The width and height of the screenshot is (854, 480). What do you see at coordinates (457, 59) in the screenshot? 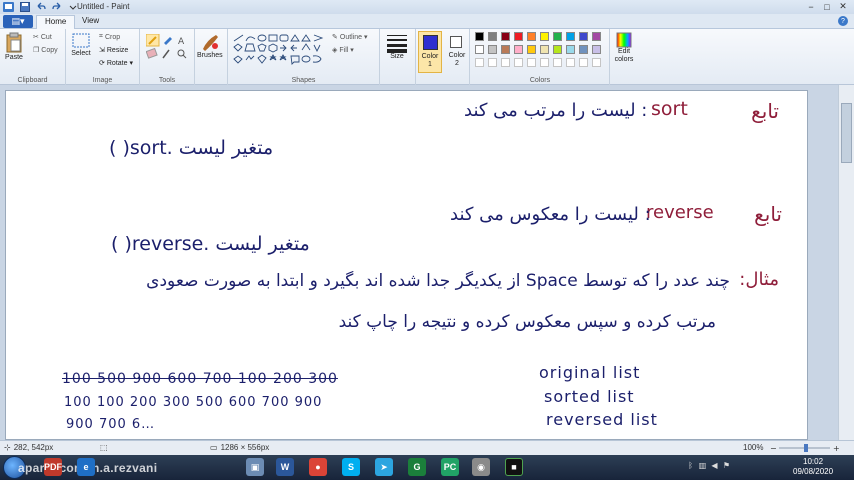
I see `color2-label: Color 2` at bounding box center [457, 59].